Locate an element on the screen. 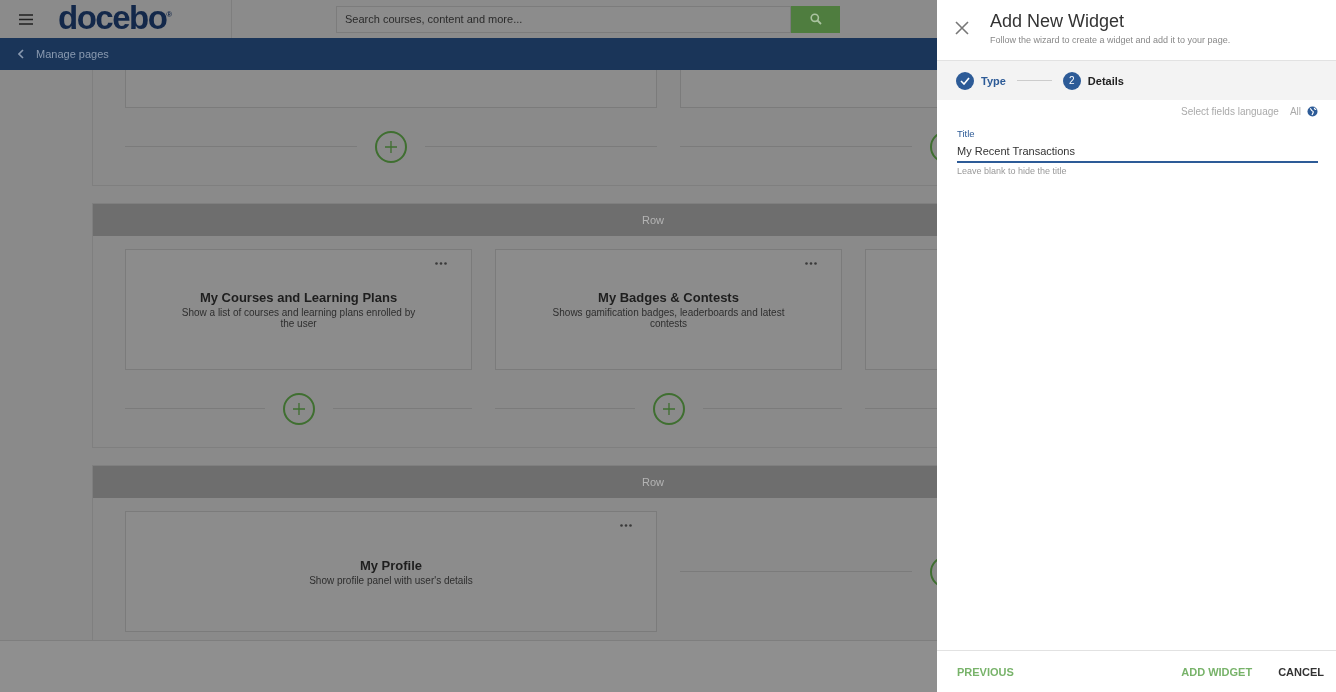 The image size is (1336, 692). field-hint: Leave blank to hide the title is located at coordinates (1012, 171).